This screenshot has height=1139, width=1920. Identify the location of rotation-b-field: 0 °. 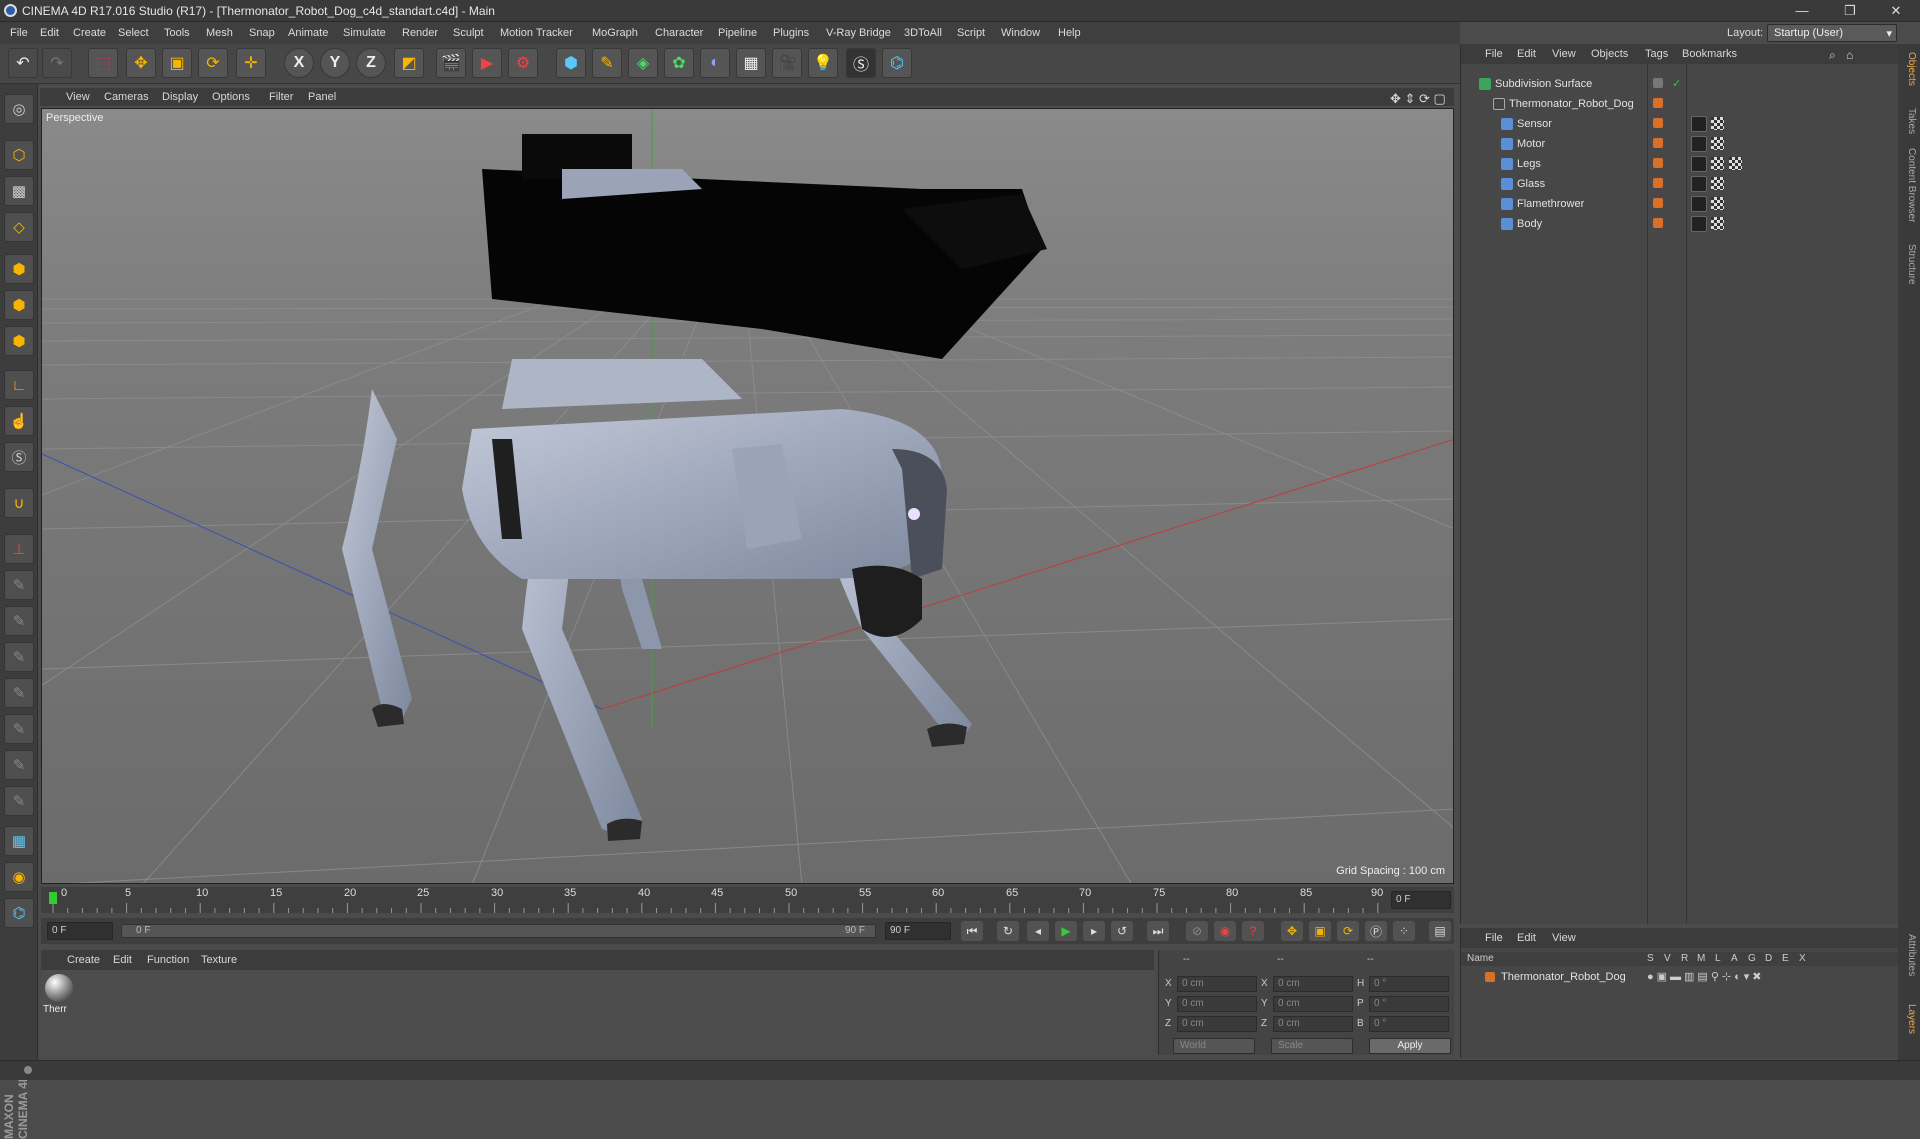
(1409, 1024).